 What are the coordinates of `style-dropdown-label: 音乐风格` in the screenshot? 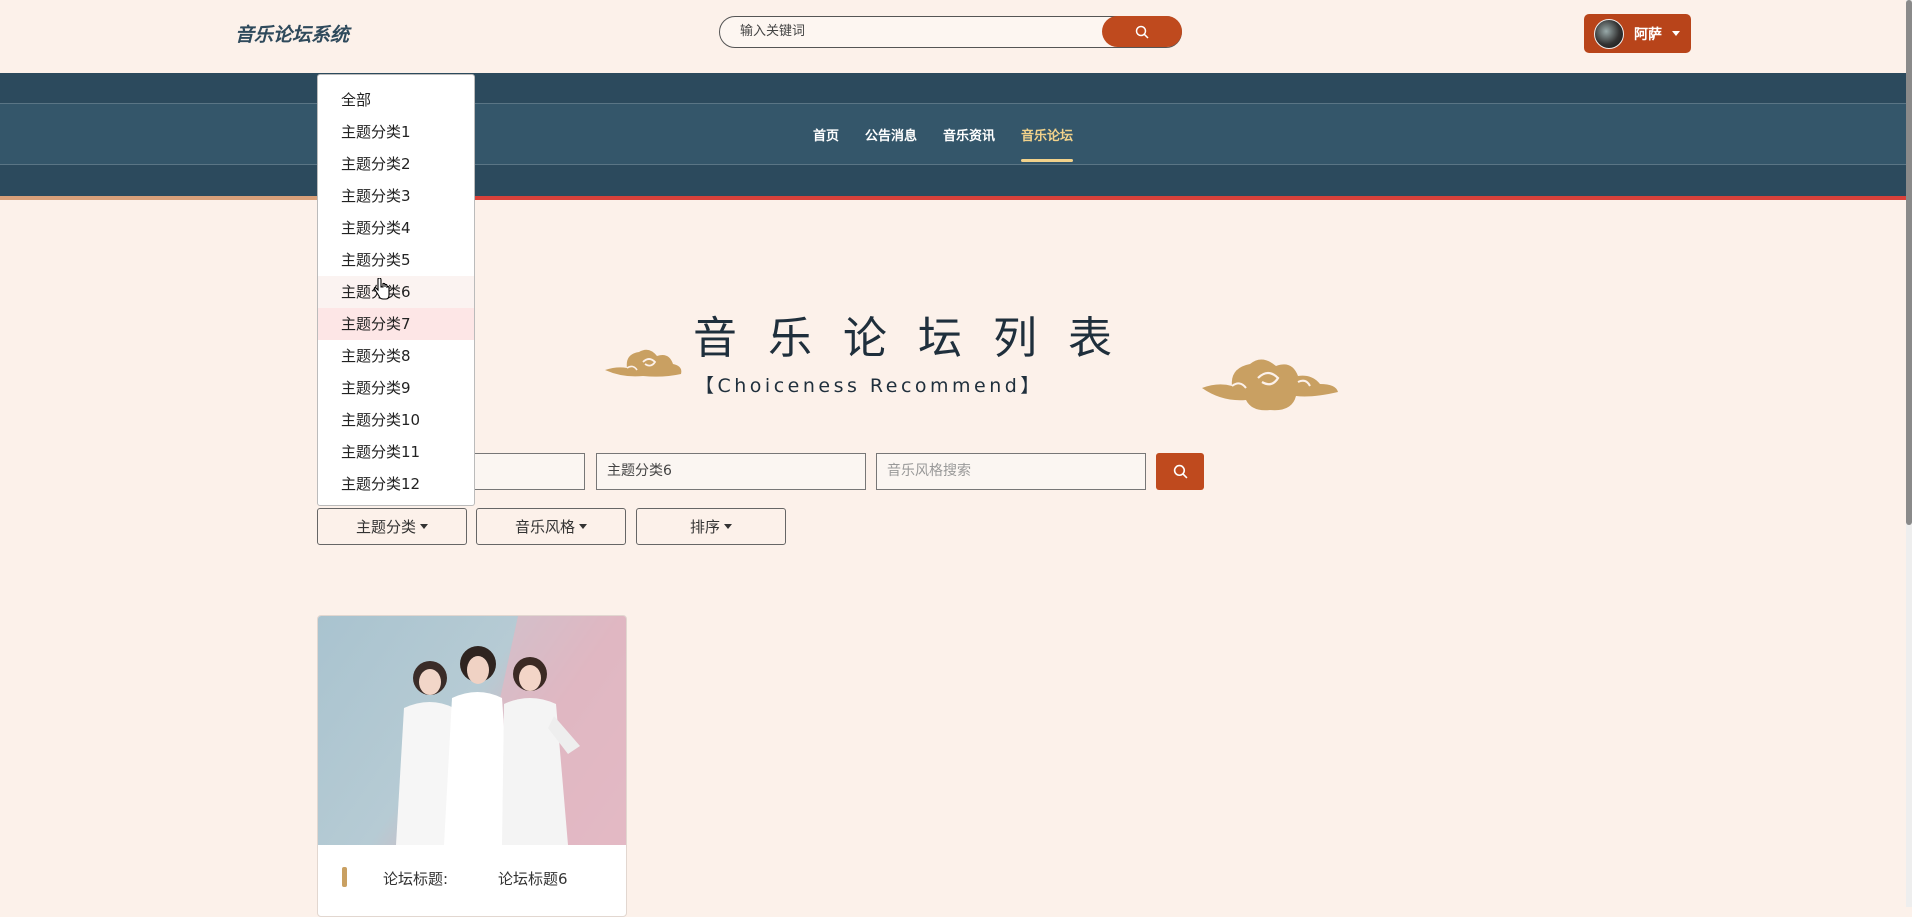 It's located at (544, 527).